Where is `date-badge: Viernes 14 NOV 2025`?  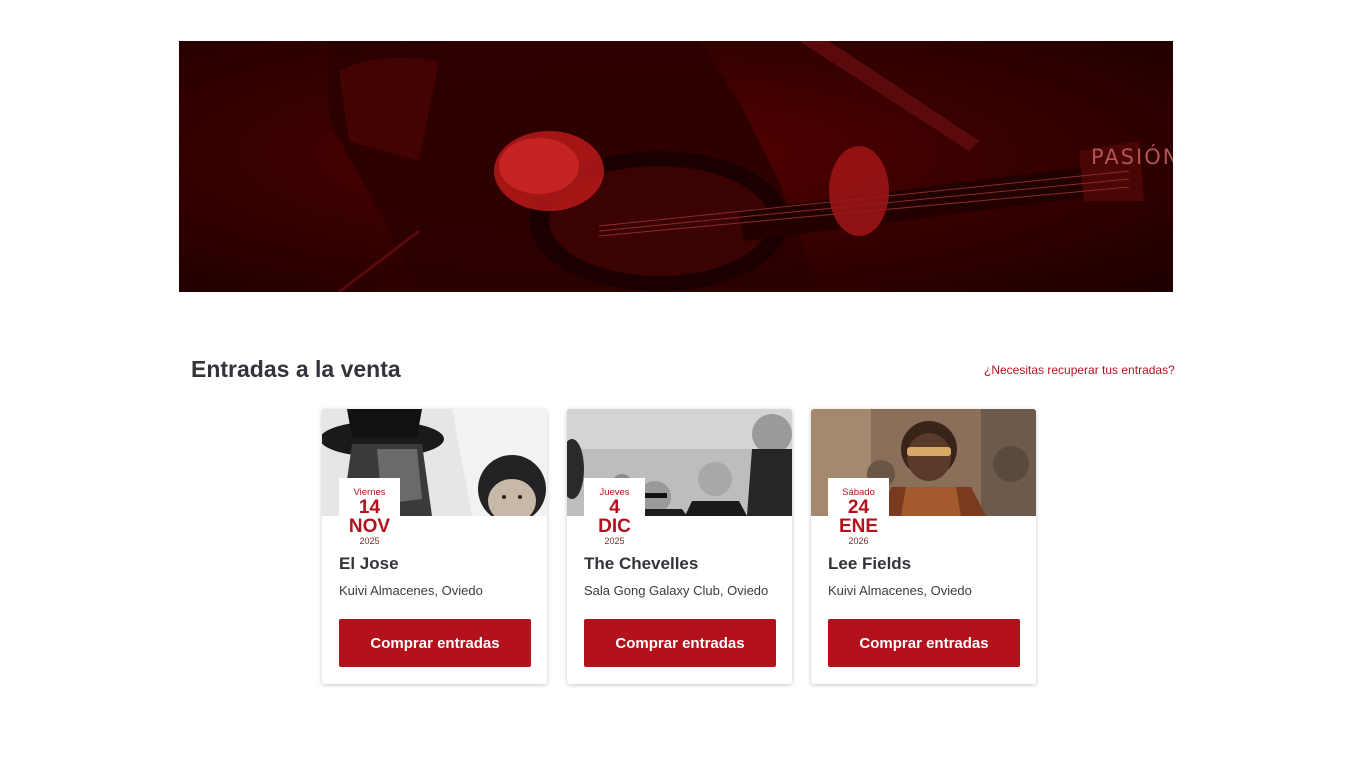
date-badge: Viernes 14 NOV 2025 is located at coordinates (369, 514).